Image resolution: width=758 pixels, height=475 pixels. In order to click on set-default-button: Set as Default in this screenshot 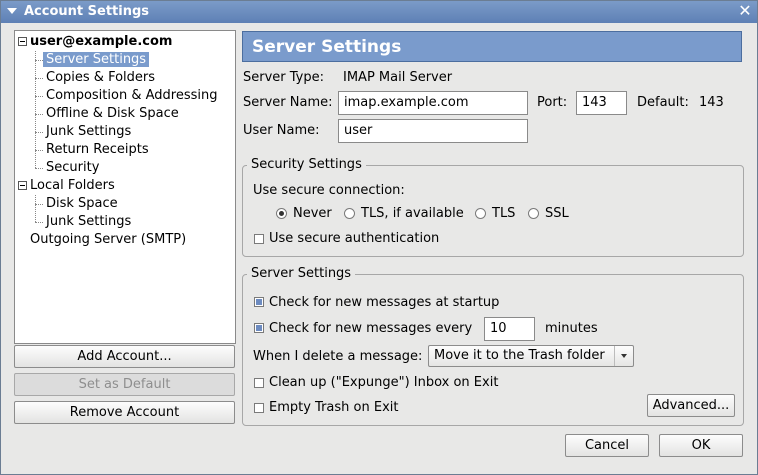, I will do `click(124, 384)`.